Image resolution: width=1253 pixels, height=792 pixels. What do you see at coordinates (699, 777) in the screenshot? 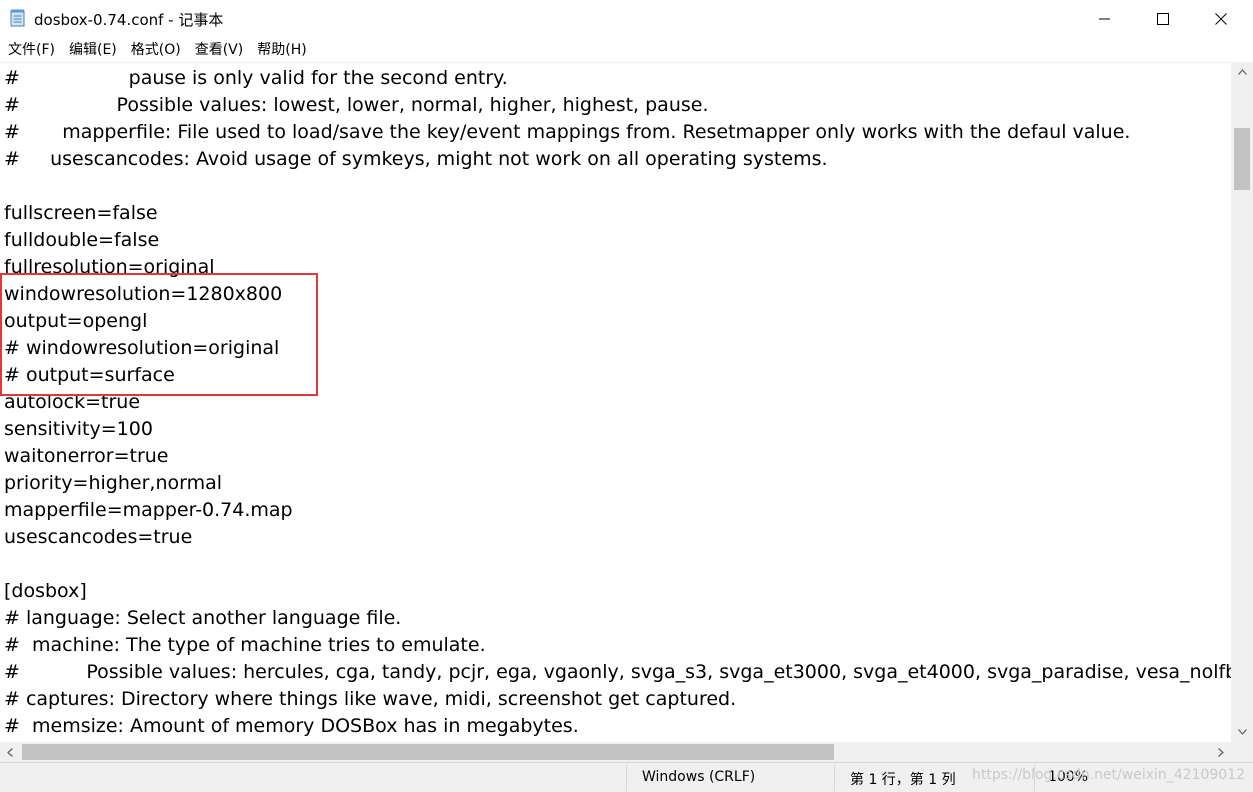
I see `status-encoding: Windows (CRLF)` at bounding box center [699, 777].